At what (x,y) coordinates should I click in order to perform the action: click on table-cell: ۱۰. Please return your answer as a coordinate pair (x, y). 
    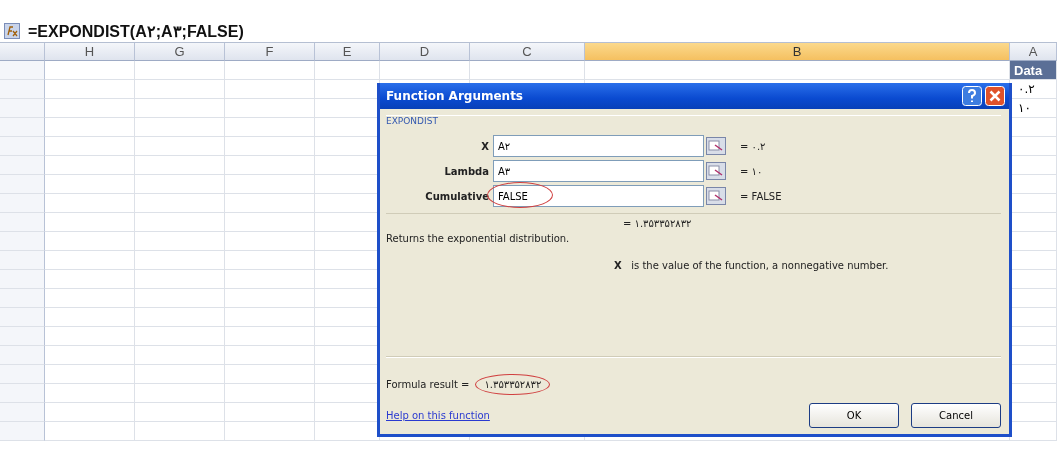
    Looking at the image, I should click on (1033, 108).